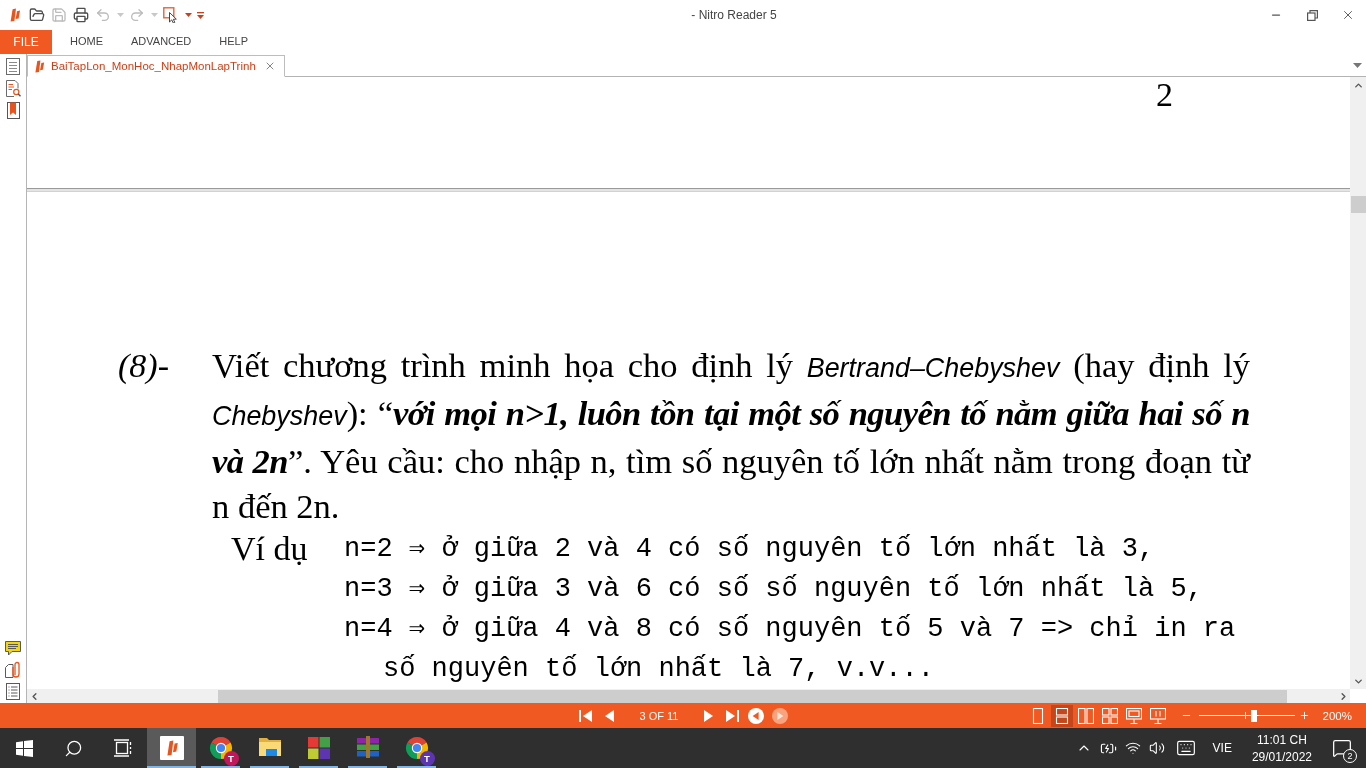 Image resolution: width=1366 pixels, height=768 pixels. What do you see at coordinates (1223, 748) in the screenshot?
I see `language-indicator: VIE` at bounding box center [1223, 748].